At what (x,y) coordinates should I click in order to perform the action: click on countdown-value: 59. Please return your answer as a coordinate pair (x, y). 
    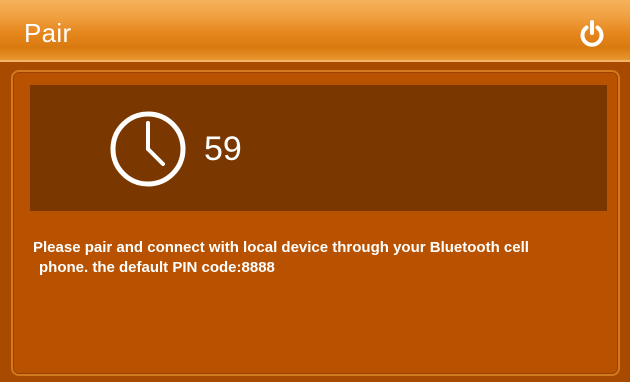
    Looking at the image, I should click on (223, 149).